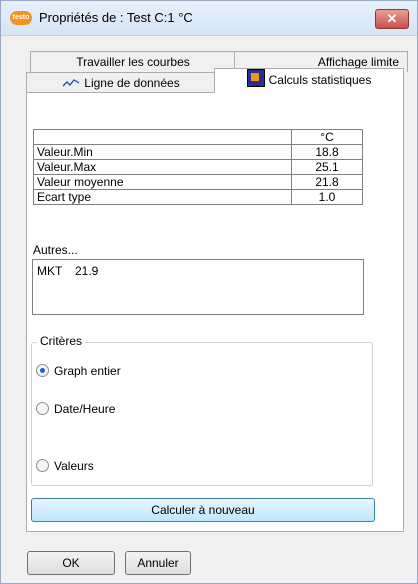 The width and height of the screenshot is (418, 584). Describe the element at coordinates (162, 167) in the screenshot. I see `row-label: Valeur.Max` at that location.